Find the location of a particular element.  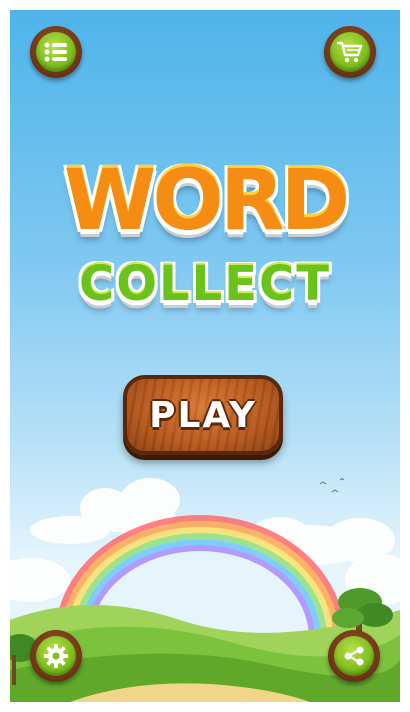

share-button is located at coordinates (354, 656).